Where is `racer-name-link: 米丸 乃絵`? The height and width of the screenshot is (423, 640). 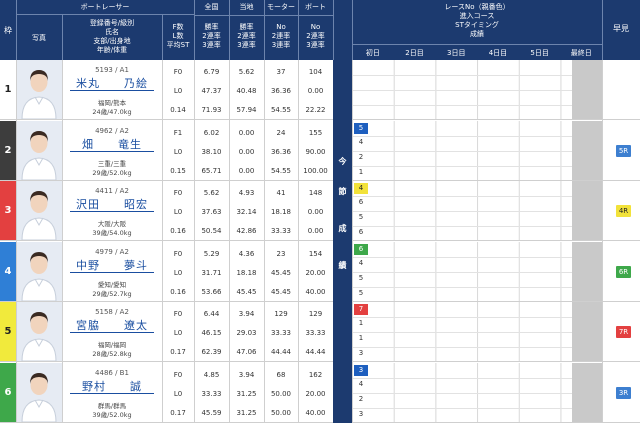 racer-name-link: 米丸 乃絵 is located at coordinates (112, 84).